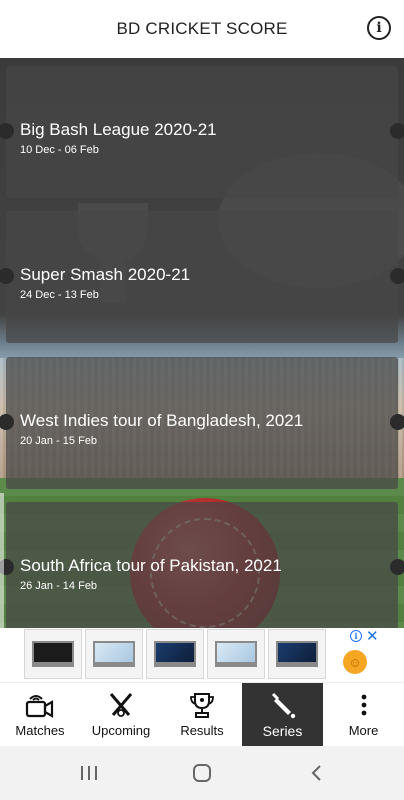  What do you see at coordinates (121, 705) in the screenshot?
I see `crossed-bats-icon` at bounding box center [121, 705].